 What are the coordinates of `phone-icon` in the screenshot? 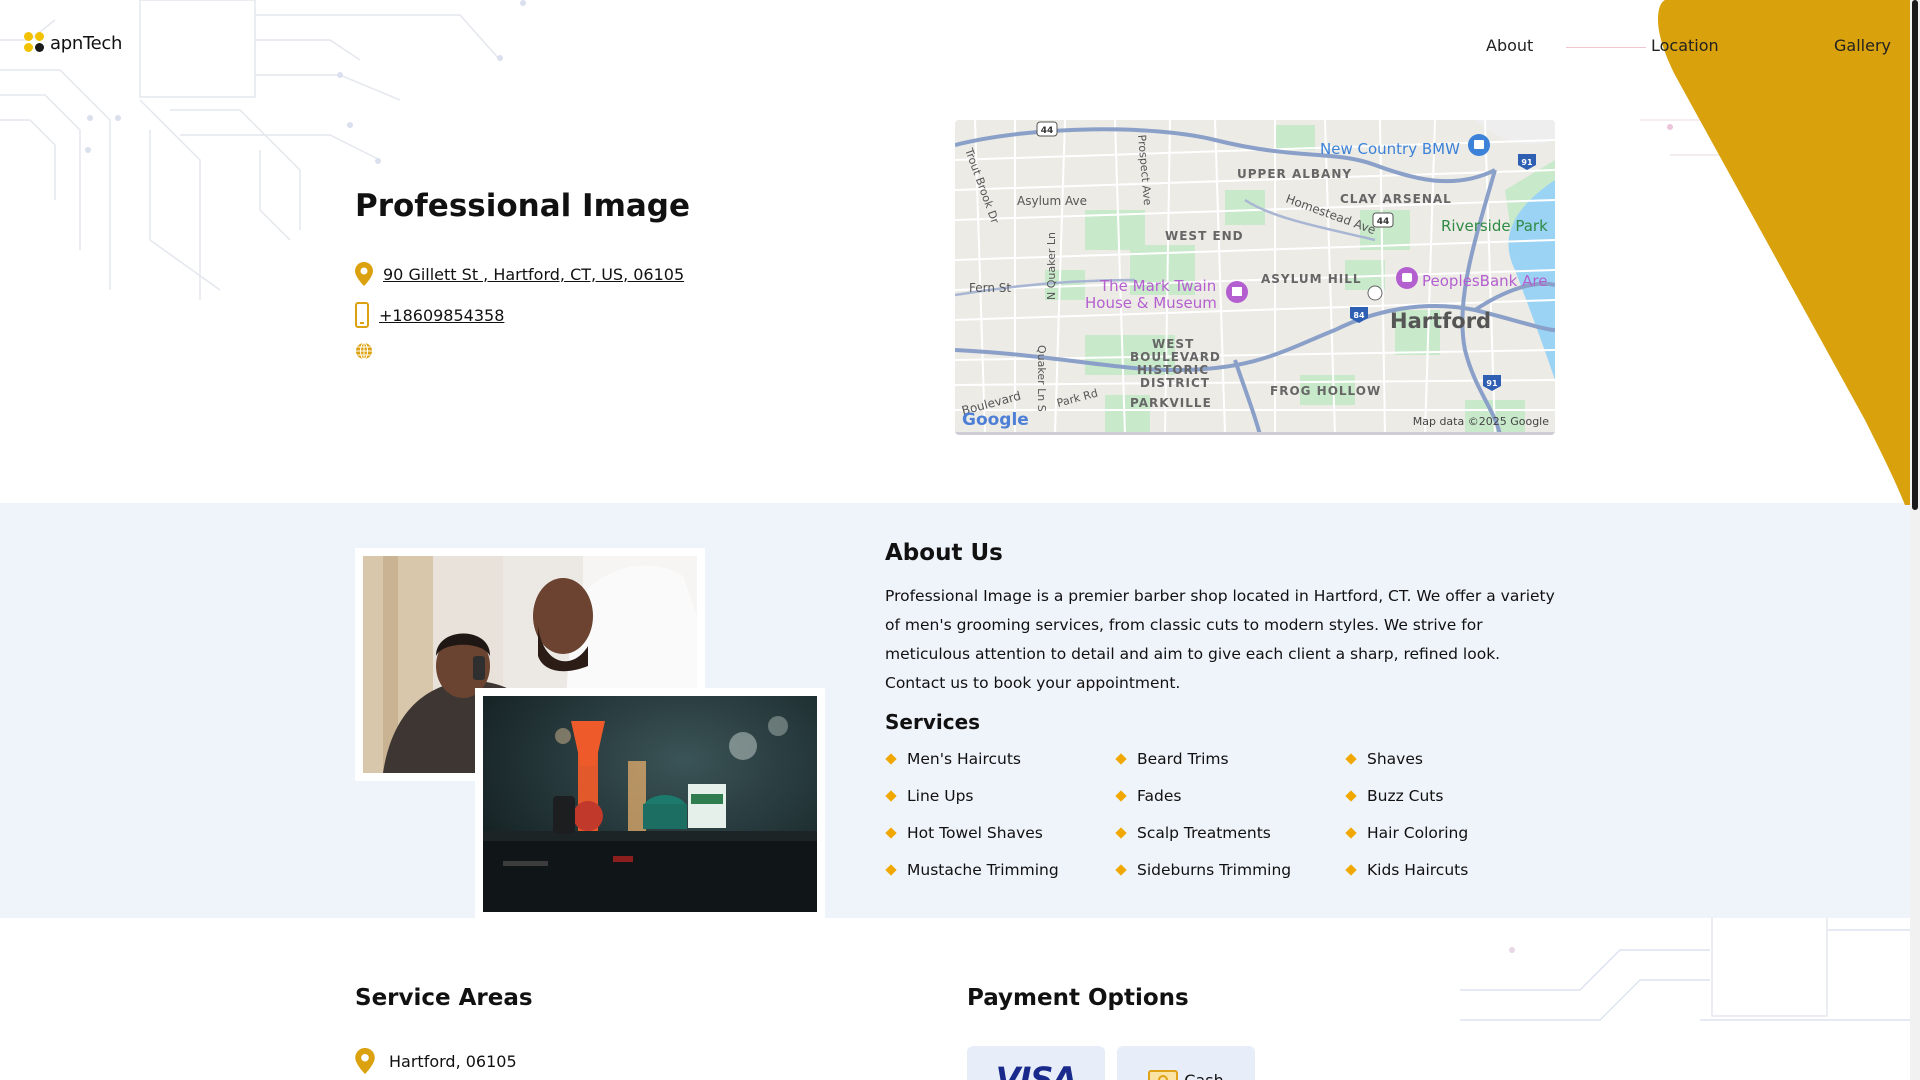 It's located at (362, 315).